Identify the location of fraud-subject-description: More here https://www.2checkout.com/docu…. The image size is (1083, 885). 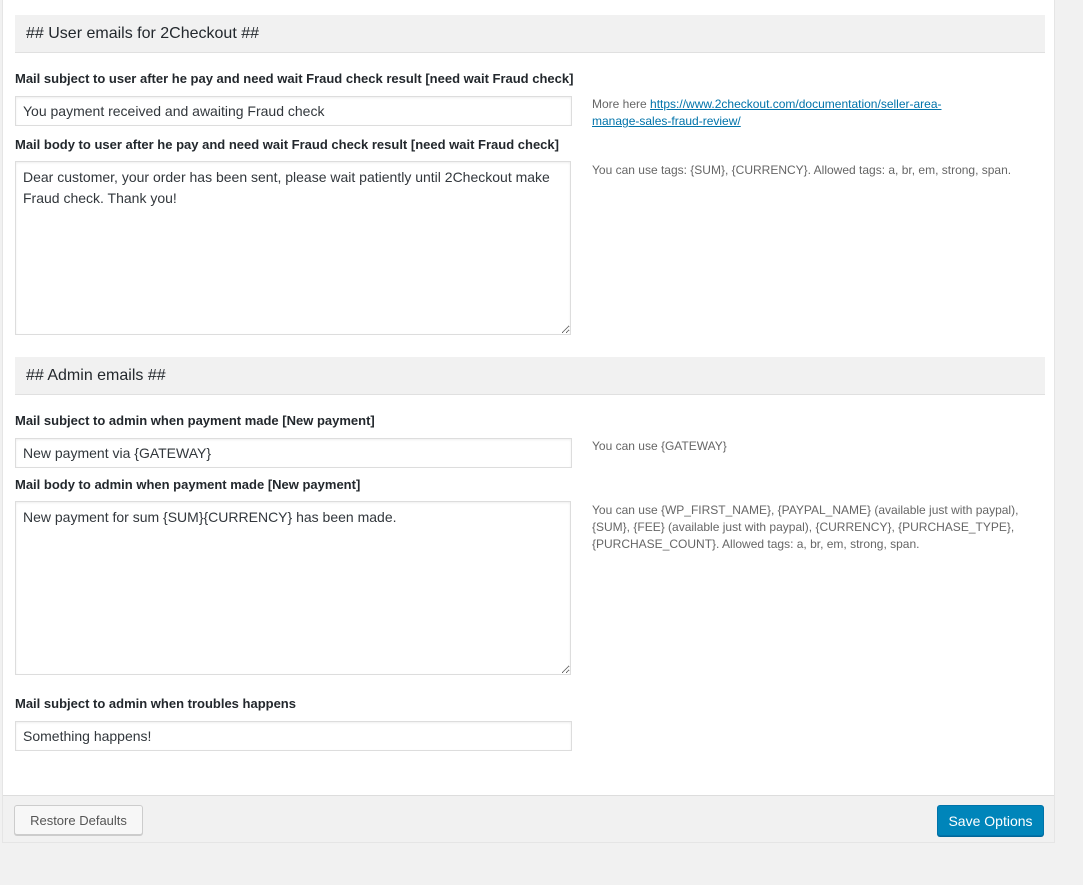
(807, 113).